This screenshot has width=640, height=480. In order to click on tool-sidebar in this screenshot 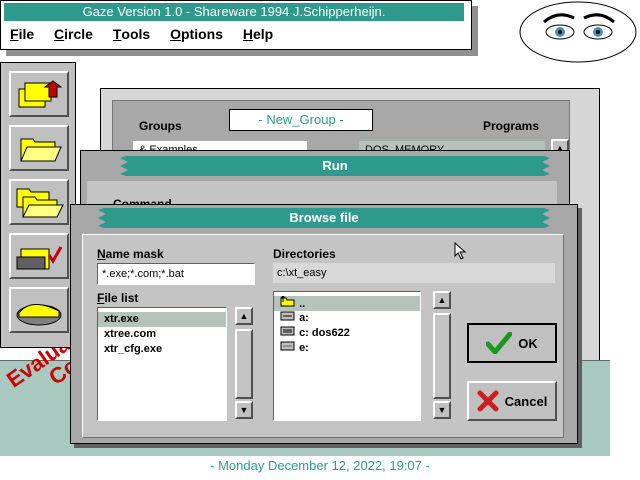, I will do `click(38, 205)`.